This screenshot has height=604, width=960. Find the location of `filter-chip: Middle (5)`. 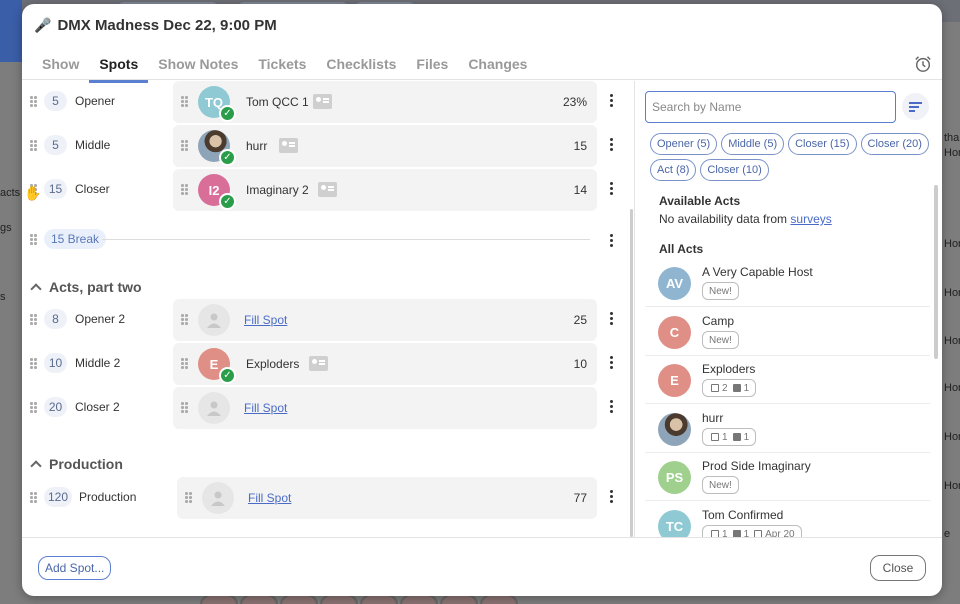

filter-chip: Middle (5) is located at coordinates (753, 144).